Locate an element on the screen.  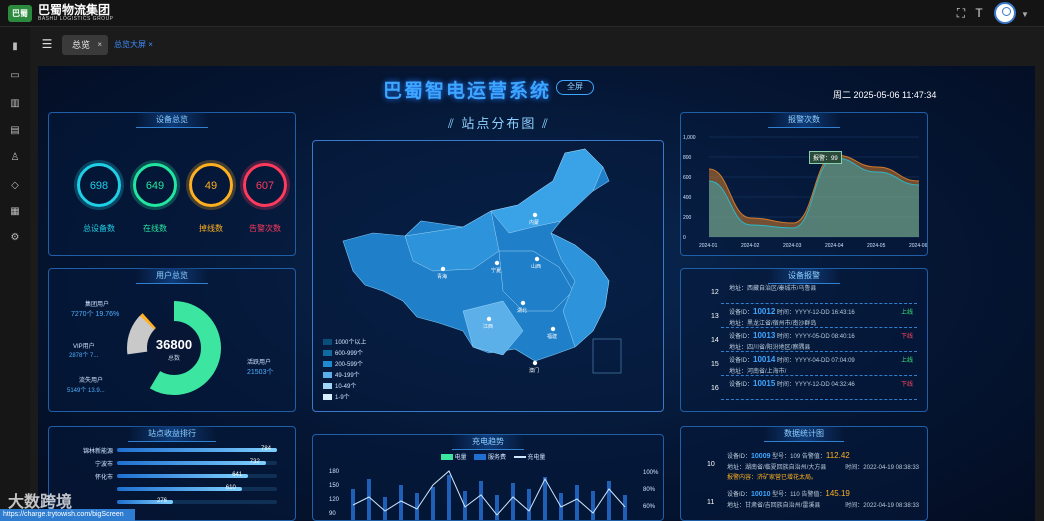
panel-title: 设备总览 is located at coordinates (172, 120).